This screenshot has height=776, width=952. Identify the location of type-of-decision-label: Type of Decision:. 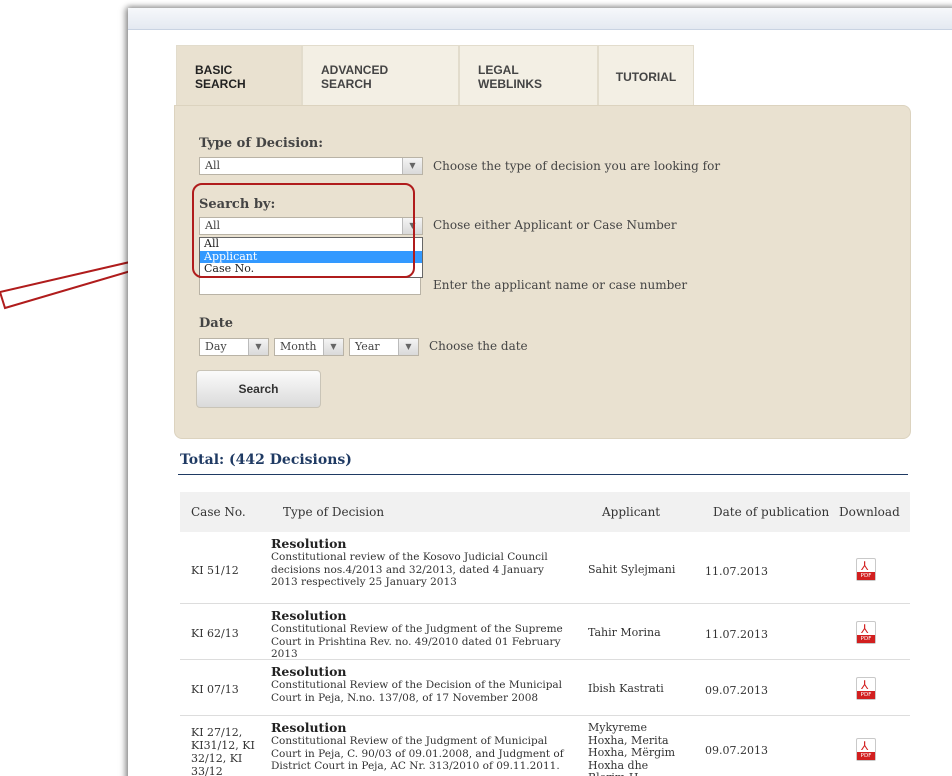
(261, 143).